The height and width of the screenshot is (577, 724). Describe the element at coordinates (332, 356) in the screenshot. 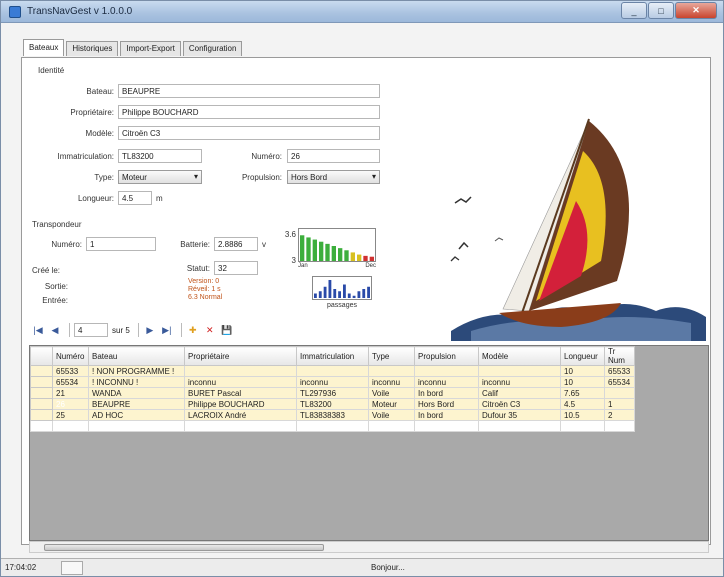

I see `column-header: Immatriculation` at that location.